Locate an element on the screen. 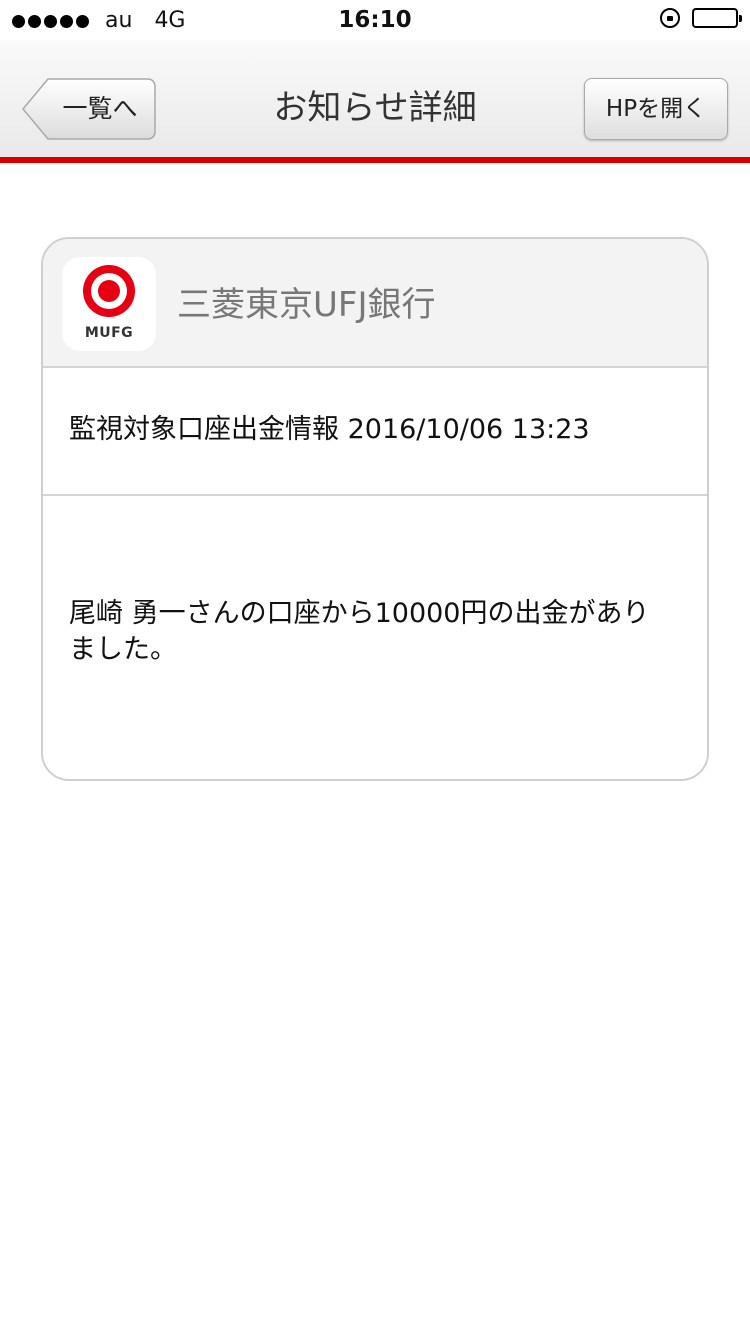 The width and height of the screenshot is (750, 1334). status-time: 16:10 is located at coordinates (375, 20).